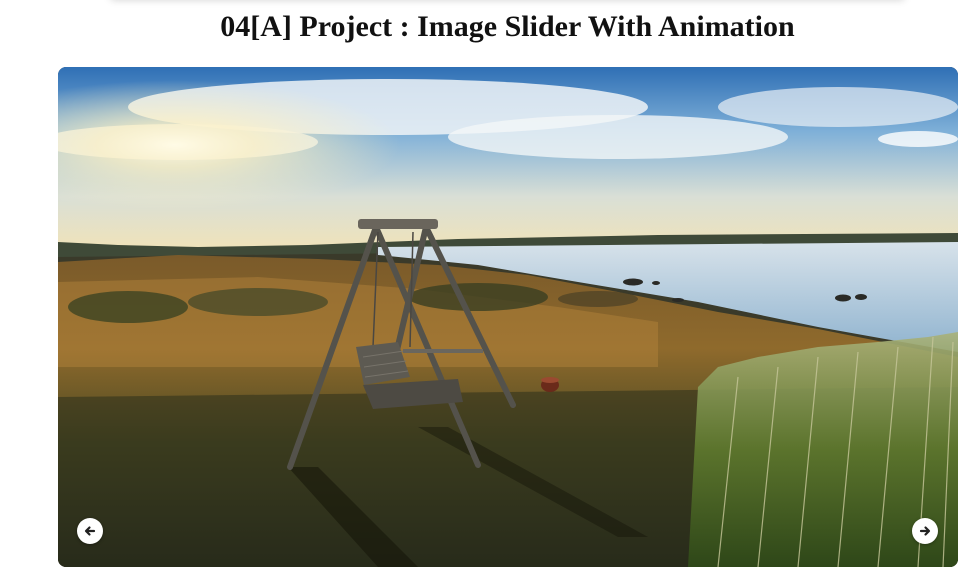  I want to click on next-slide-button, so click(925, 531).